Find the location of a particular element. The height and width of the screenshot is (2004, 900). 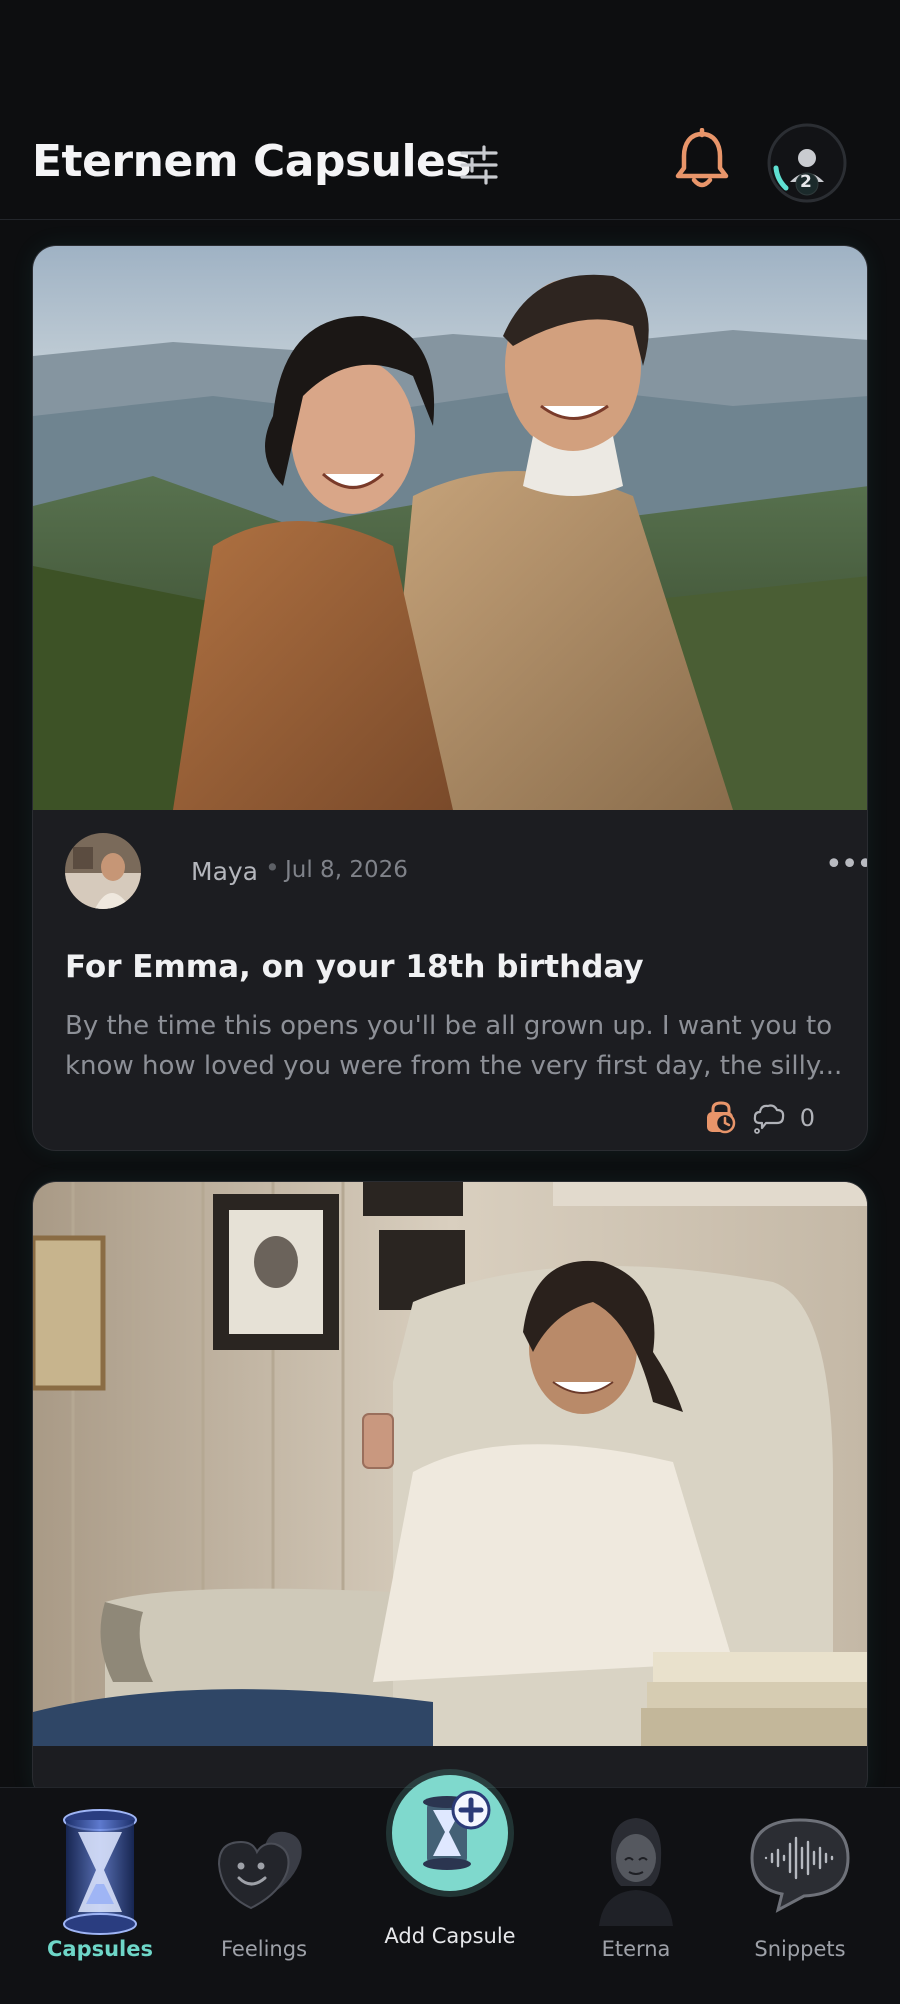

capsule-footer: 0 is located at coordinates (759, 1118).